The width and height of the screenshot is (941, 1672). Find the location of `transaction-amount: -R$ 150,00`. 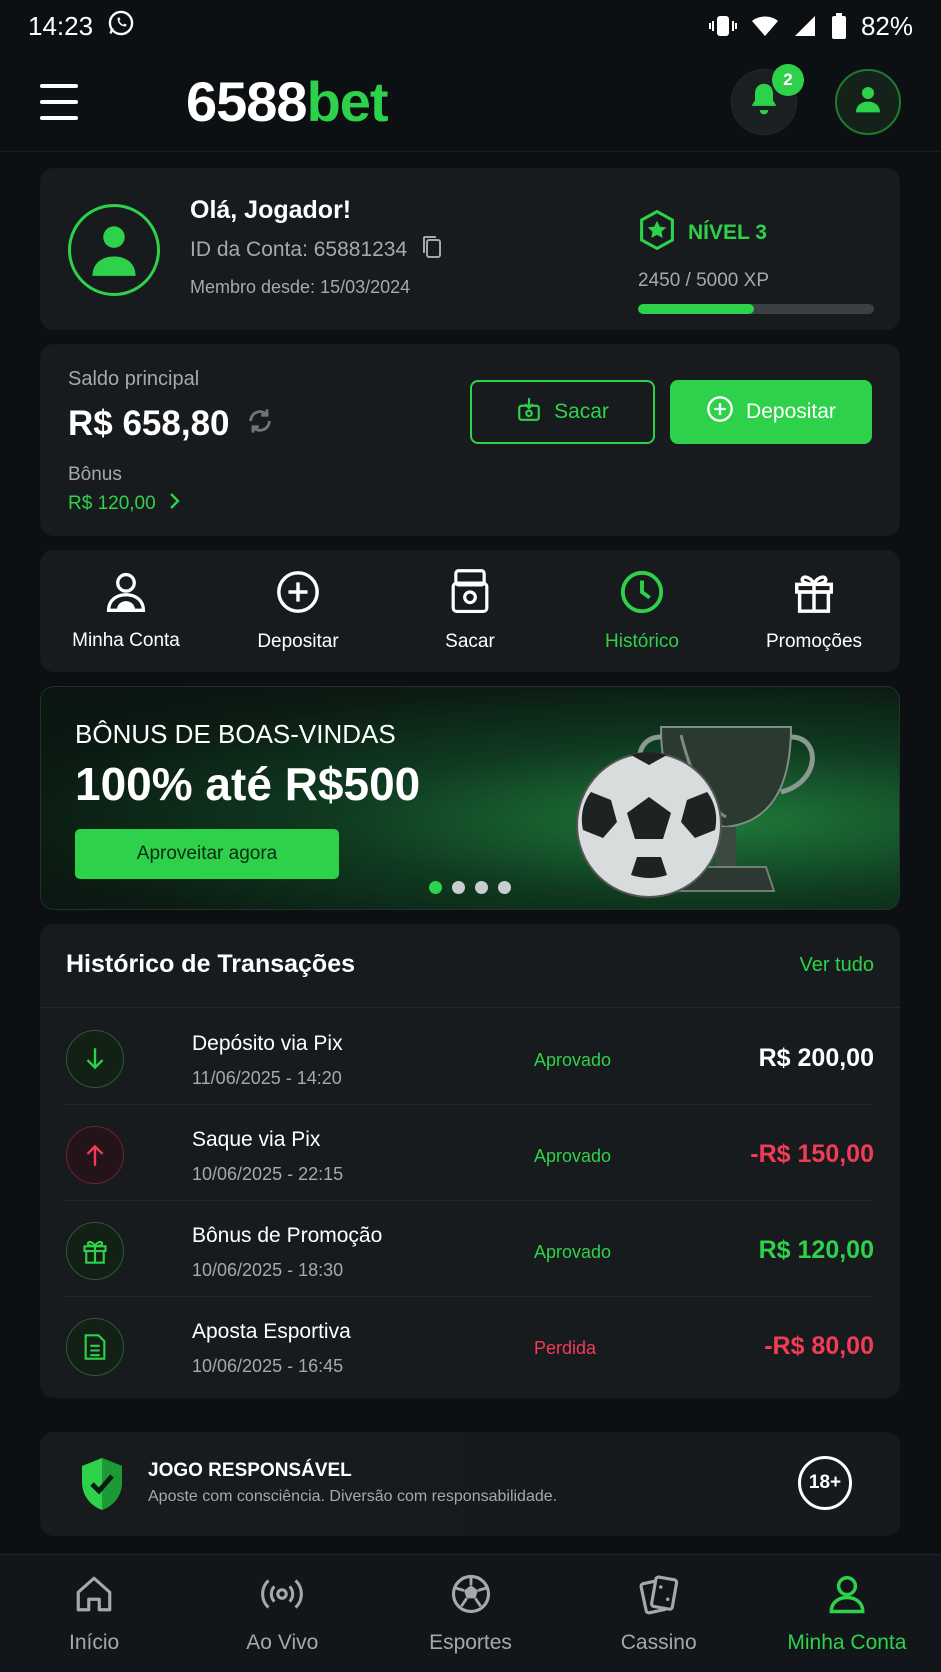

transaction-amount: -R$ 150,00 is located at coordinates (812, 1154).